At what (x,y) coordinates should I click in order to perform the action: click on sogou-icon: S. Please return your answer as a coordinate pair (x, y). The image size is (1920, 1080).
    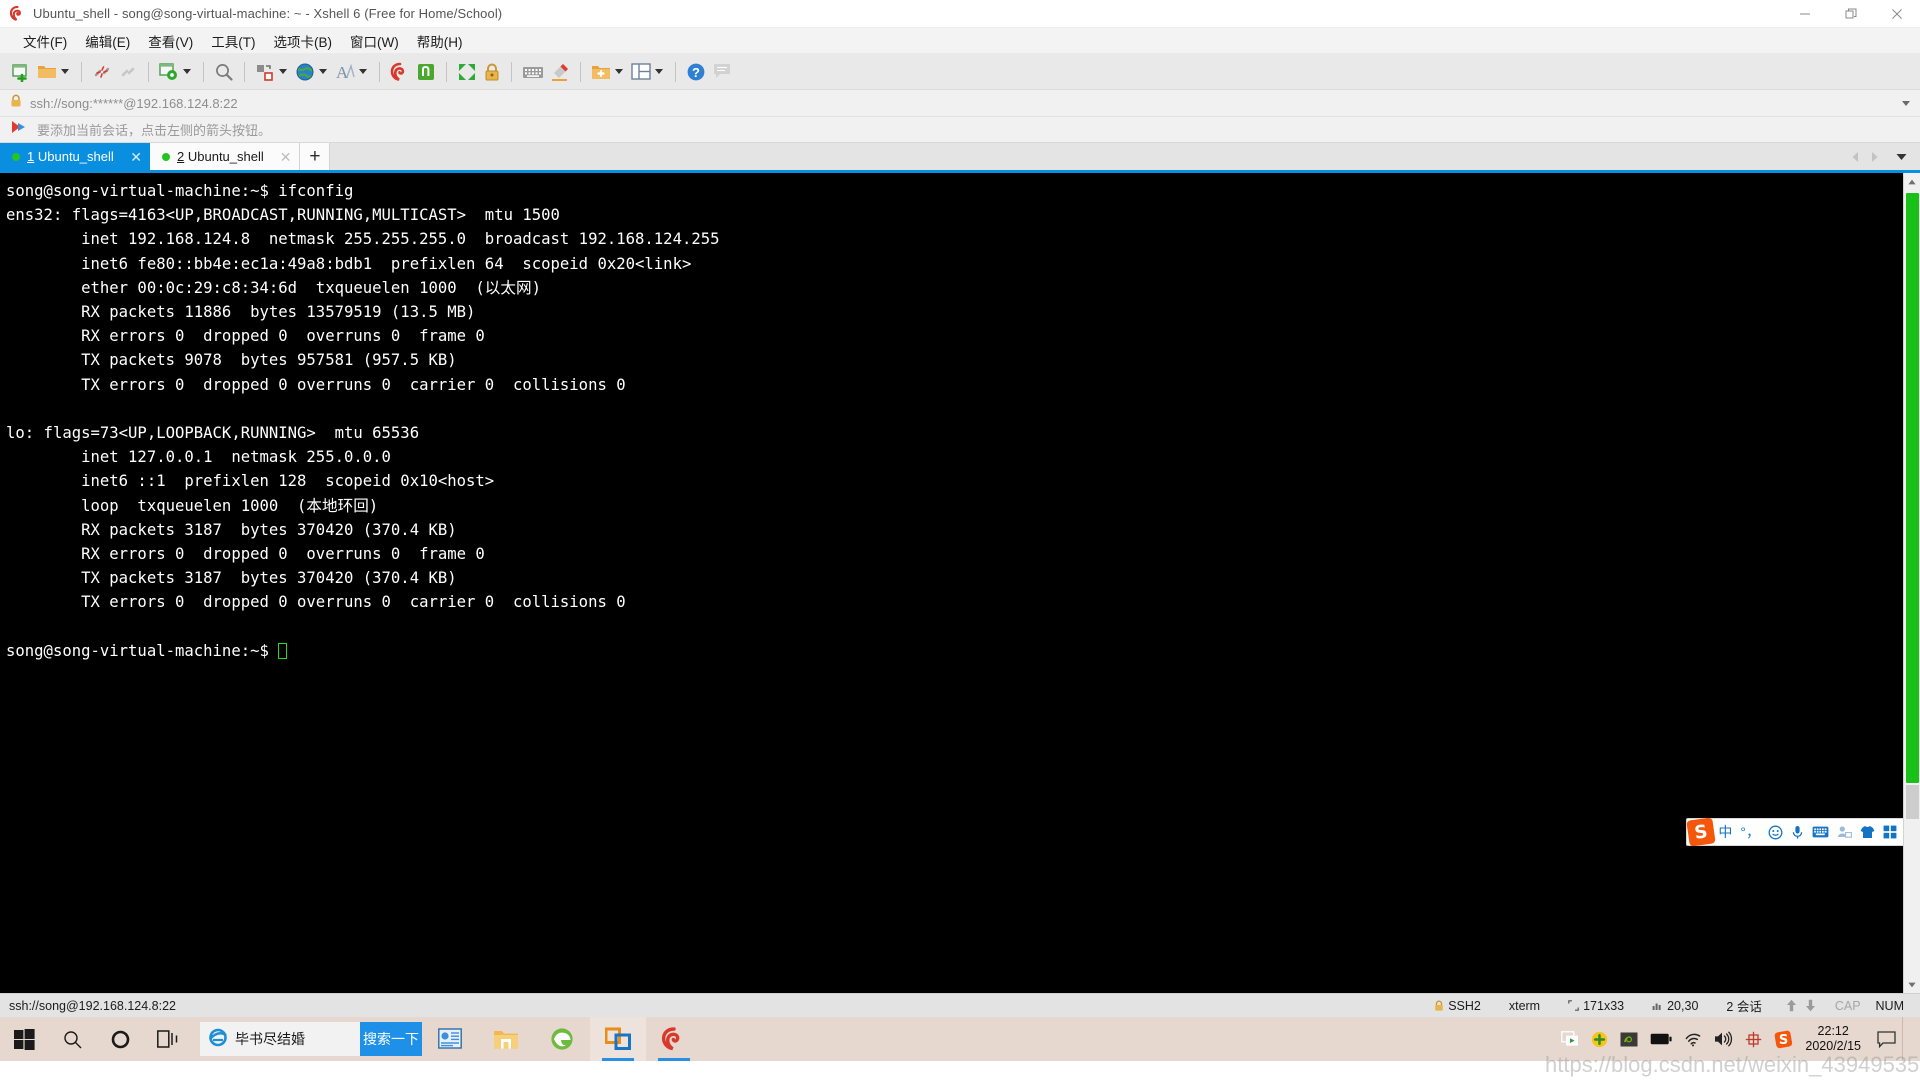
    Looking at the image, I should click on (1783, 1039).